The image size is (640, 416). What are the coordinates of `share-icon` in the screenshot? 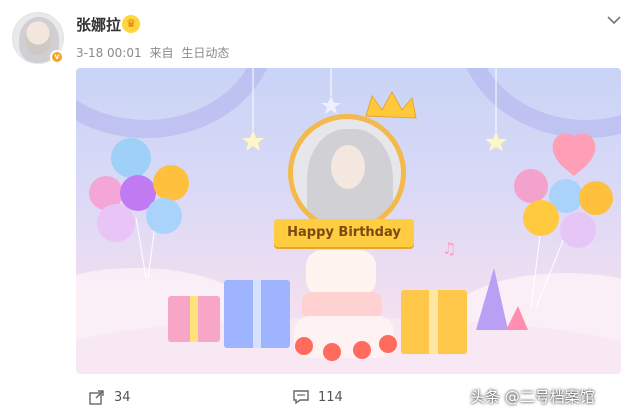 It's located at (96, 397).